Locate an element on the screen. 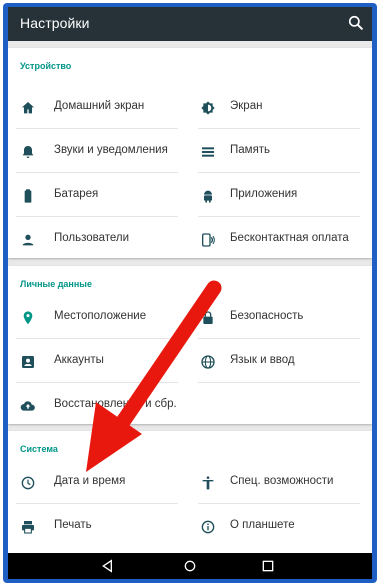 The width and height of the screenshot is (380, 586). settings-item-label: Память is located at coordinates (250, 150).